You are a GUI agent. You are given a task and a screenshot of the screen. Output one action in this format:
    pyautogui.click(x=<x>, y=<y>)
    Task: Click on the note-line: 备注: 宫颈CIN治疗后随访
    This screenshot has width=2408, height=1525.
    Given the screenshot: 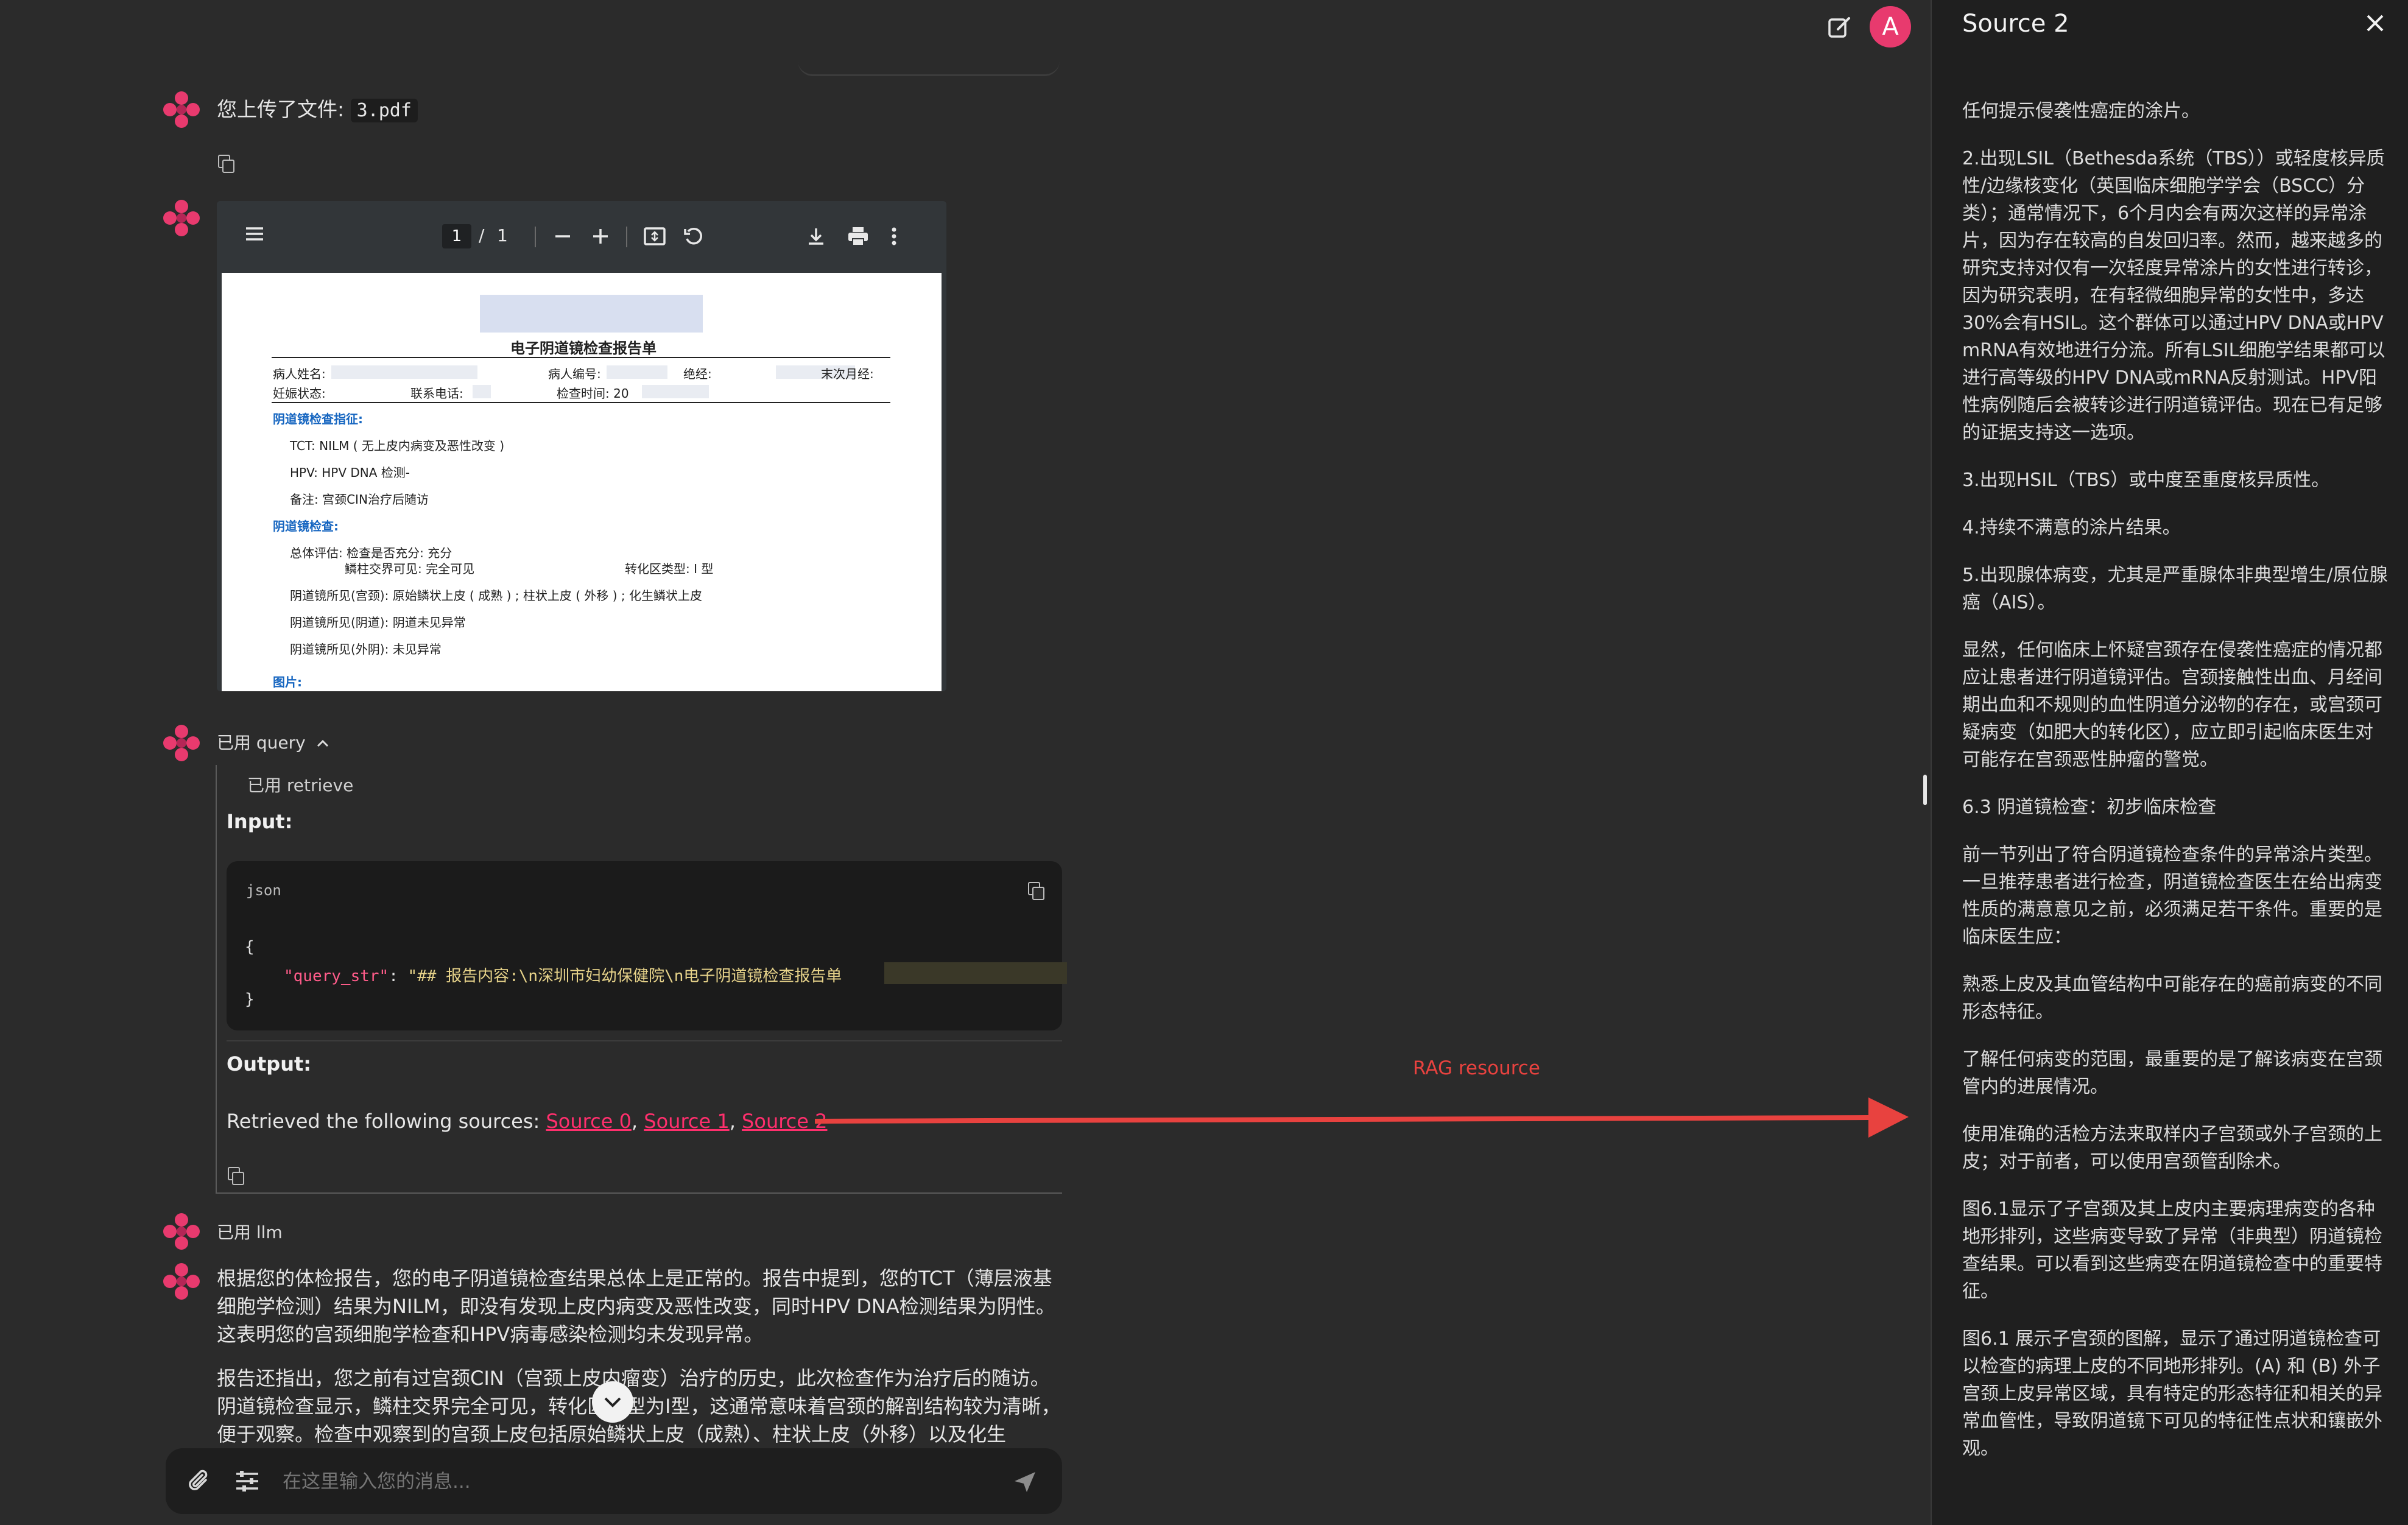 What is the action you would take?
    pyautogui.click(x=359, y=499)
    